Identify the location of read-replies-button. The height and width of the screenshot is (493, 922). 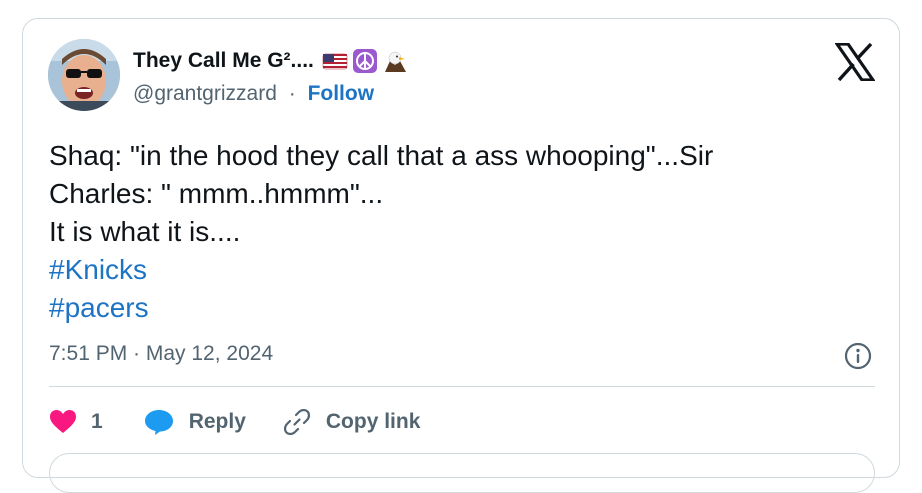
(462, 473).